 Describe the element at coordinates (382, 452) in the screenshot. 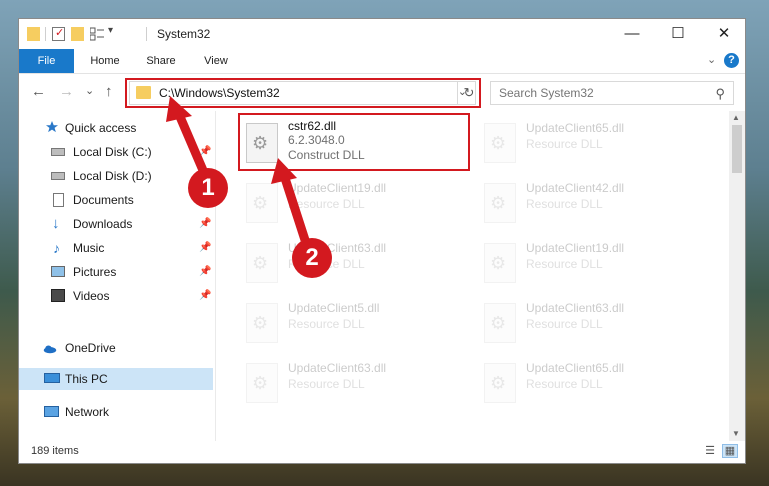

I see `status-bar: 189 items ☰ ▦` at that location.